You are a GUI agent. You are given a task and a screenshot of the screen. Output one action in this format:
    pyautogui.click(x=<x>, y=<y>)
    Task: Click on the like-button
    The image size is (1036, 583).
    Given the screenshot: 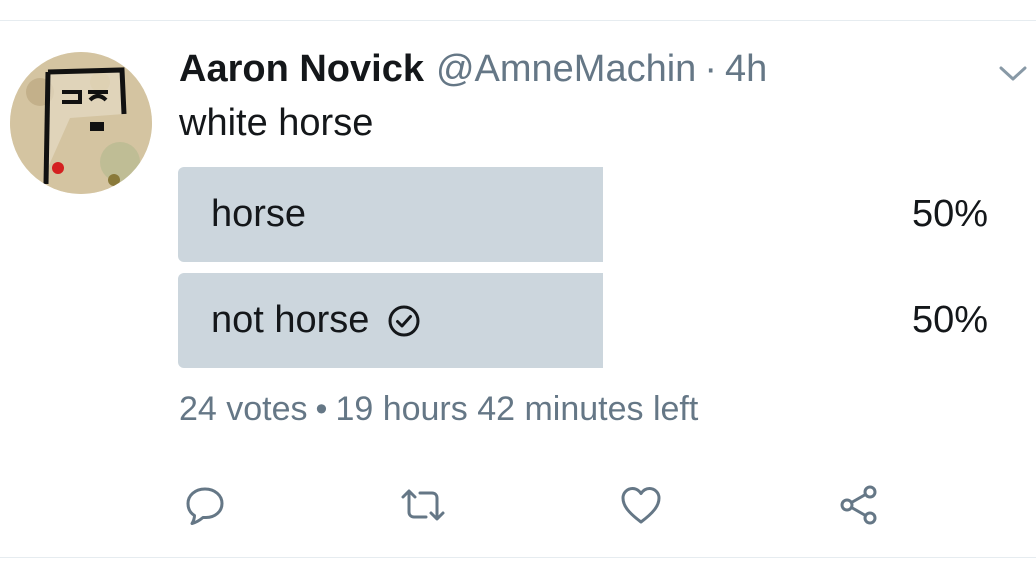 What is the action you would take?
    pyautogui.click(x=641, y=505)
    